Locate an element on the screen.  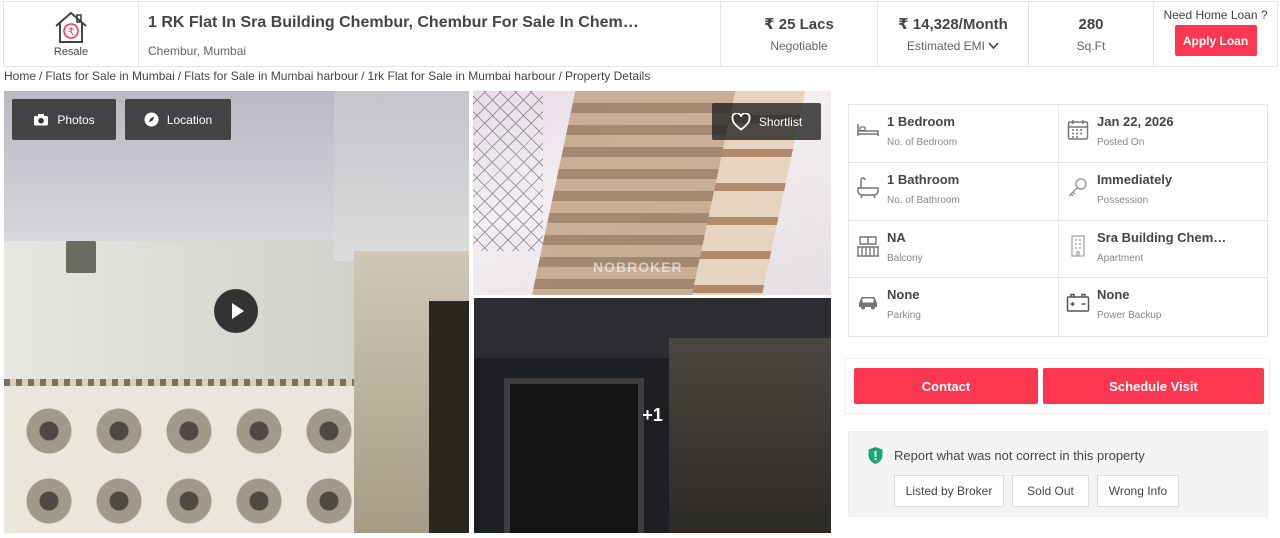
building-icon is located at coordinates (1078, 245).